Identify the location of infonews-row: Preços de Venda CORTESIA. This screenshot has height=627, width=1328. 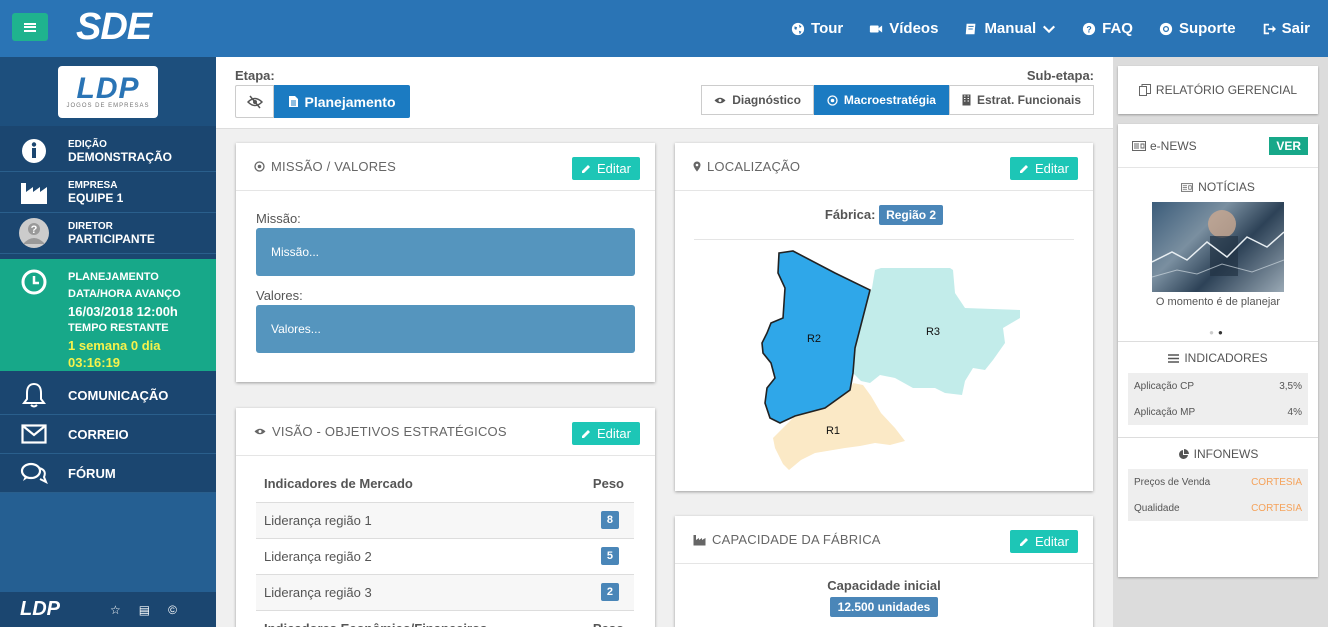
(1218, 482).